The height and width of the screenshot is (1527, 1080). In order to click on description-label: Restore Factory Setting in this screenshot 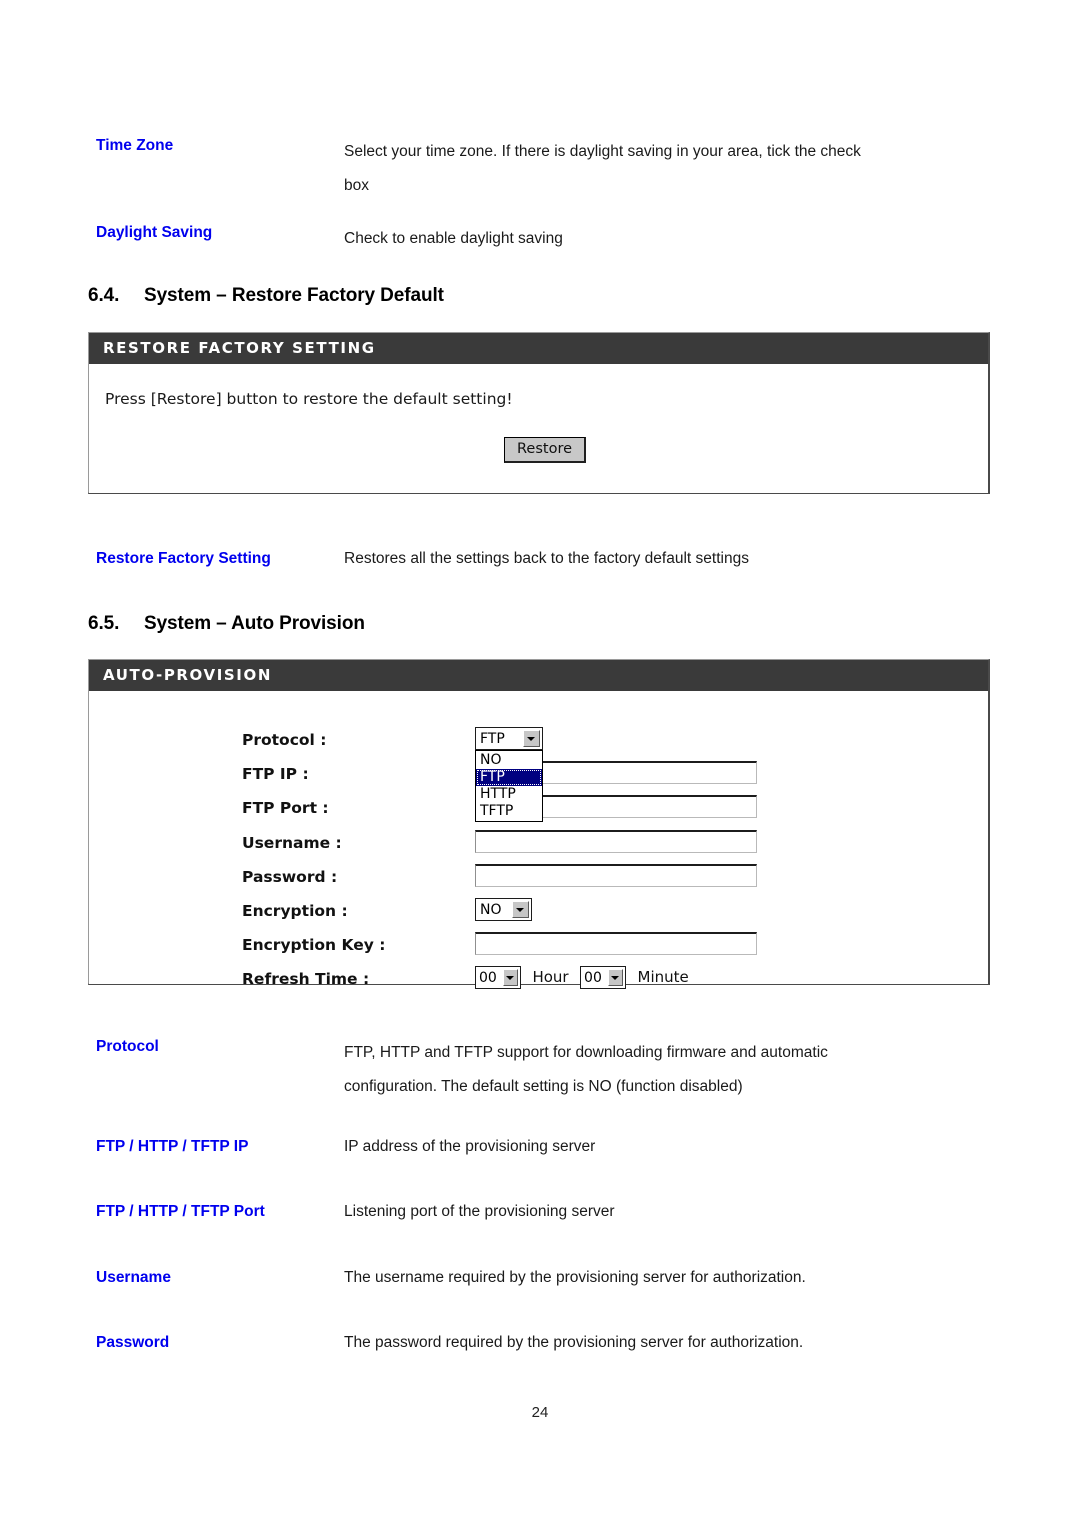, I will do `click(183, 558)`.